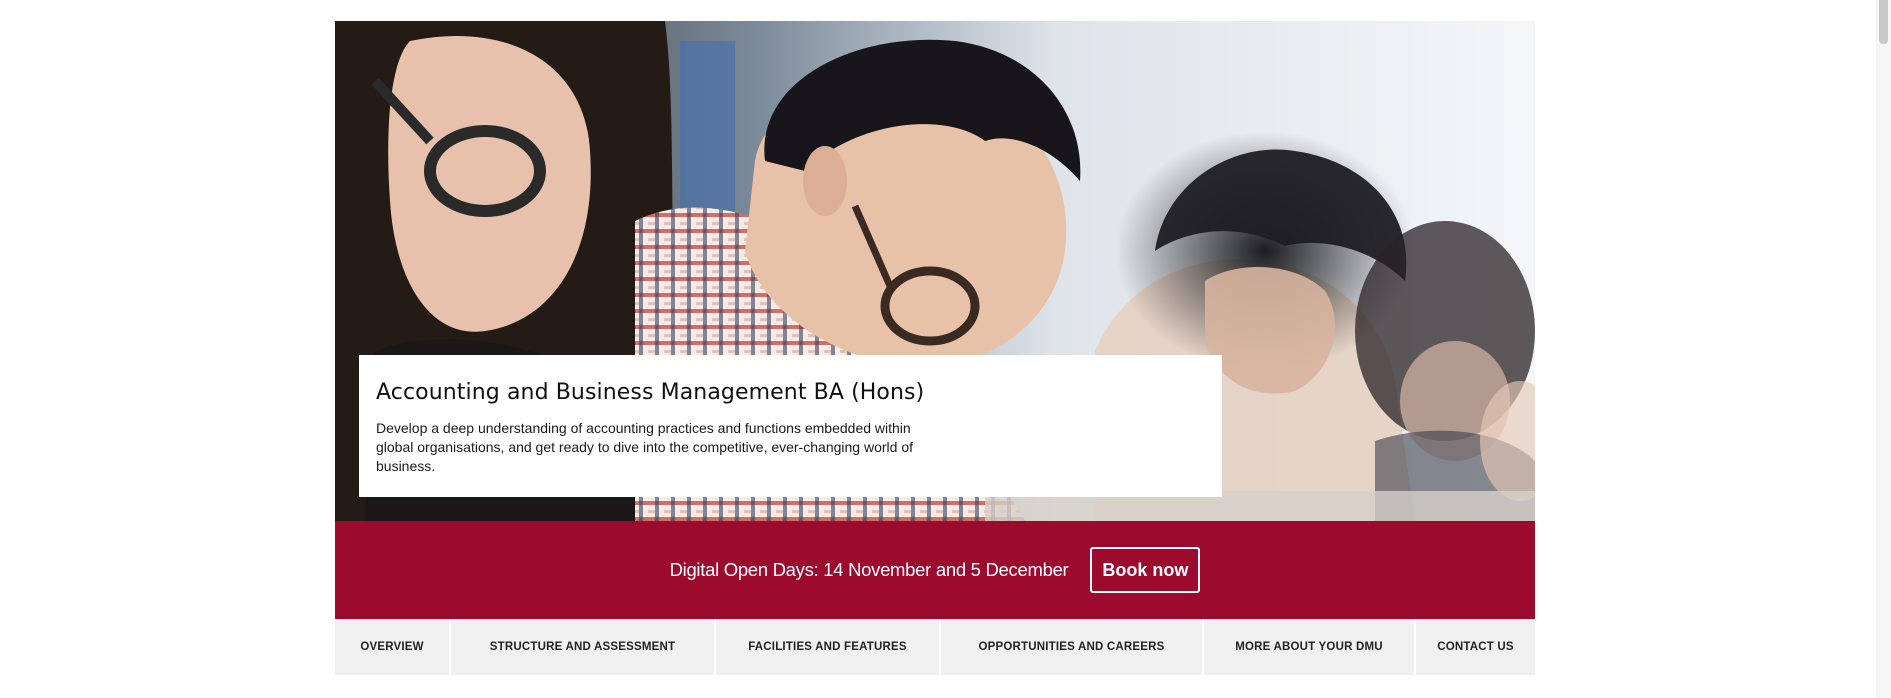  Describe the element at coordinates (827, 647) in the screenshot. I see `tab-facilities-and-features: FACILITIES AND FEATURES` at that location.